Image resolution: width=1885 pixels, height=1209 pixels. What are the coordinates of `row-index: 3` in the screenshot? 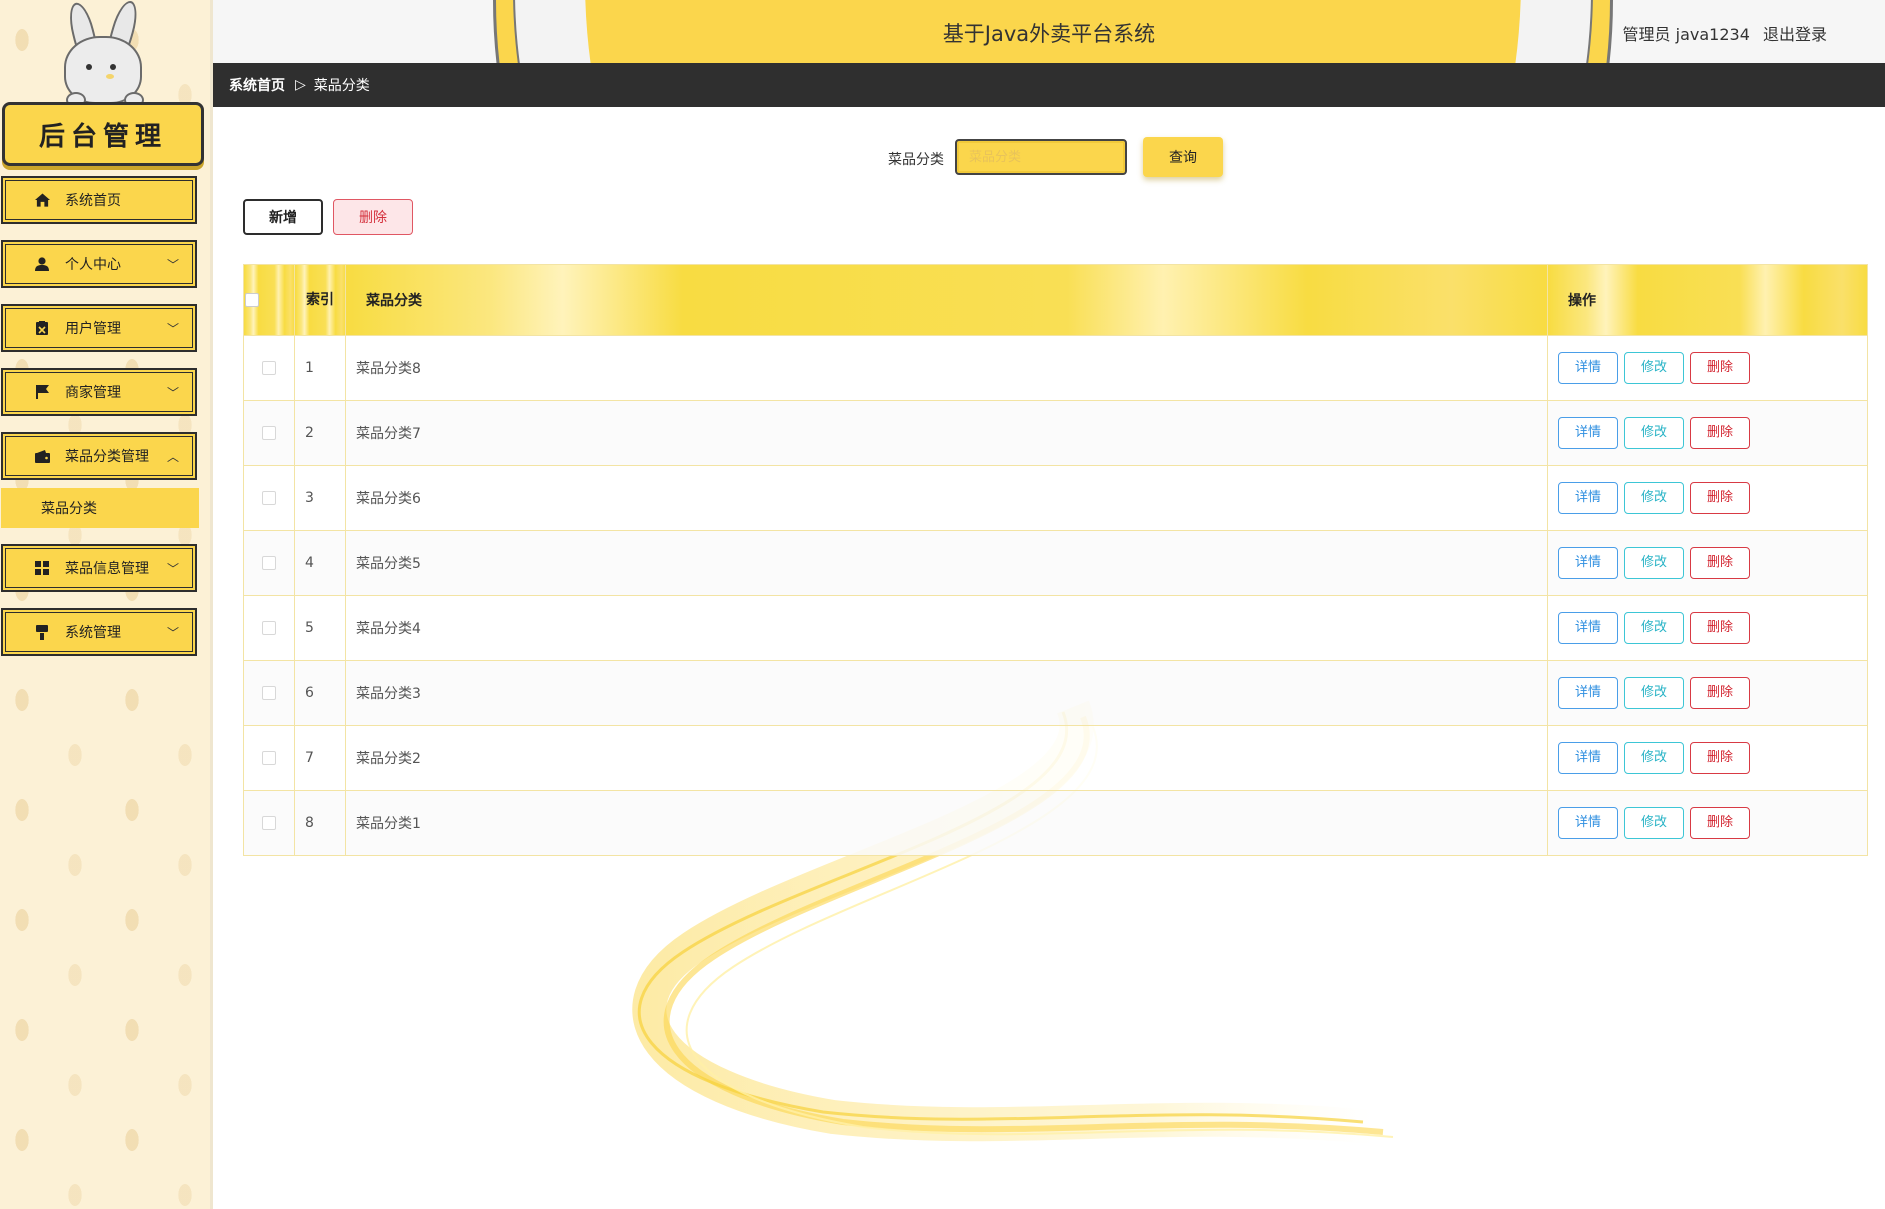 It's located at (320, 498).